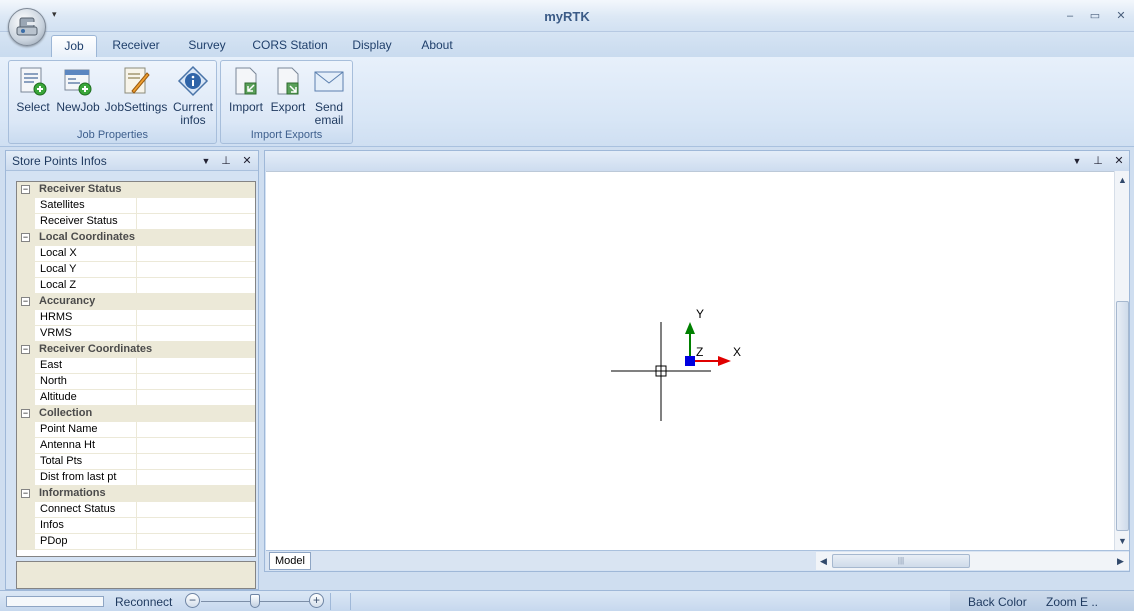  I want to click on close-button: ✕, so click(1121, 16).